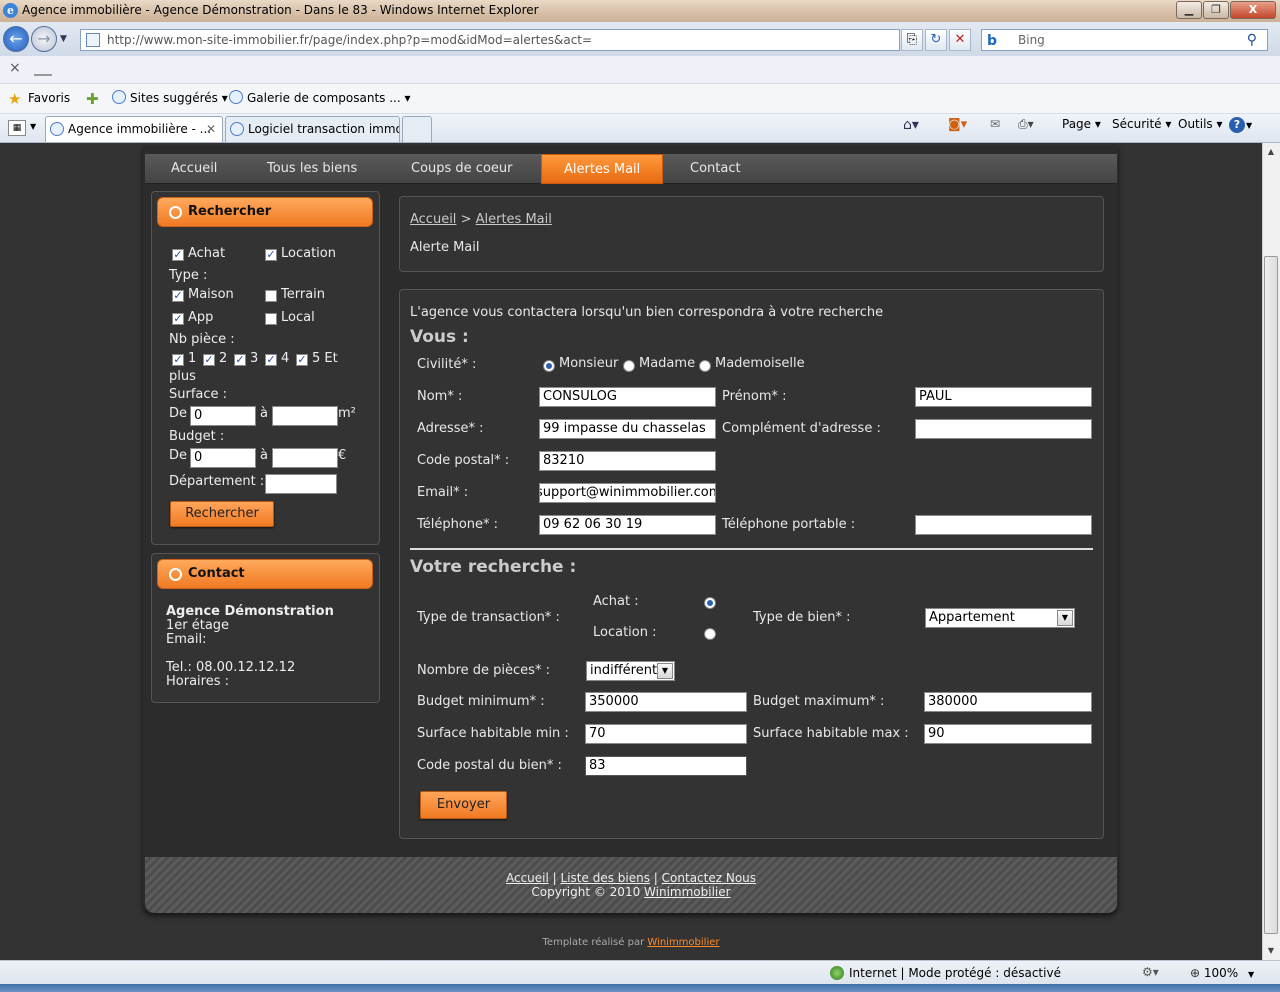 This screenshot has height=992, width=1280. I want to click on copyright-brand-link: Winimmobilier, so click(687, 892).